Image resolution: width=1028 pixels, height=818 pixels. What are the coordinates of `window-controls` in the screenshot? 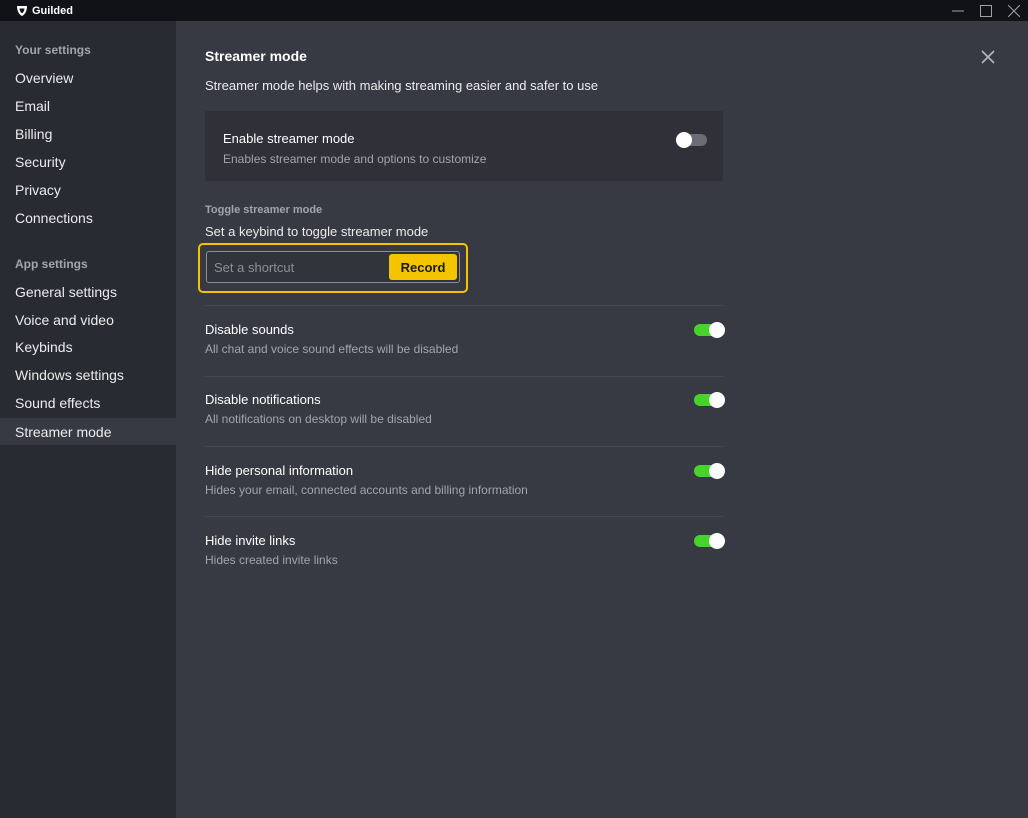 It's located at (986, 10).